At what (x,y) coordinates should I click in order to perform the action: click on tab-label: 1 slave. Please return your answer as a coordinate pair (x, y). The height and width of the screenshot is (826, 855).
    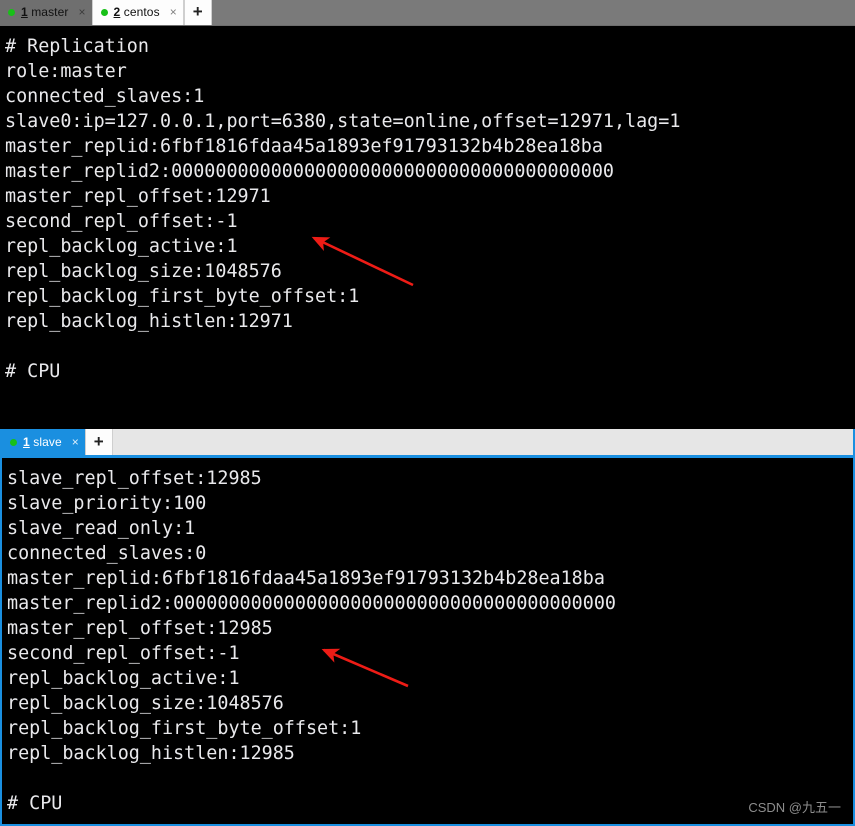
    Looking at the image, I should click on (42, 442).